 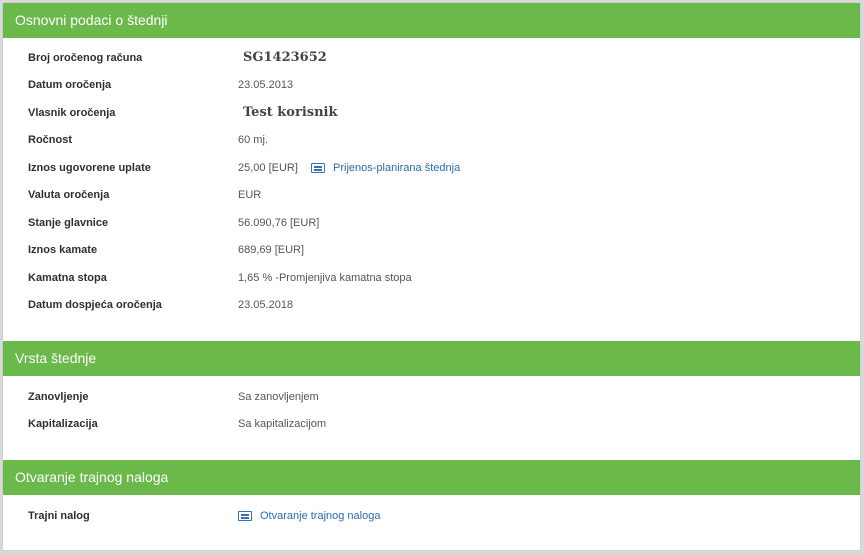 What do you see at coordinates (290, 112) in the screenshot?
I see `owner-value: Test korisnik` at bounding box center [290, 112].